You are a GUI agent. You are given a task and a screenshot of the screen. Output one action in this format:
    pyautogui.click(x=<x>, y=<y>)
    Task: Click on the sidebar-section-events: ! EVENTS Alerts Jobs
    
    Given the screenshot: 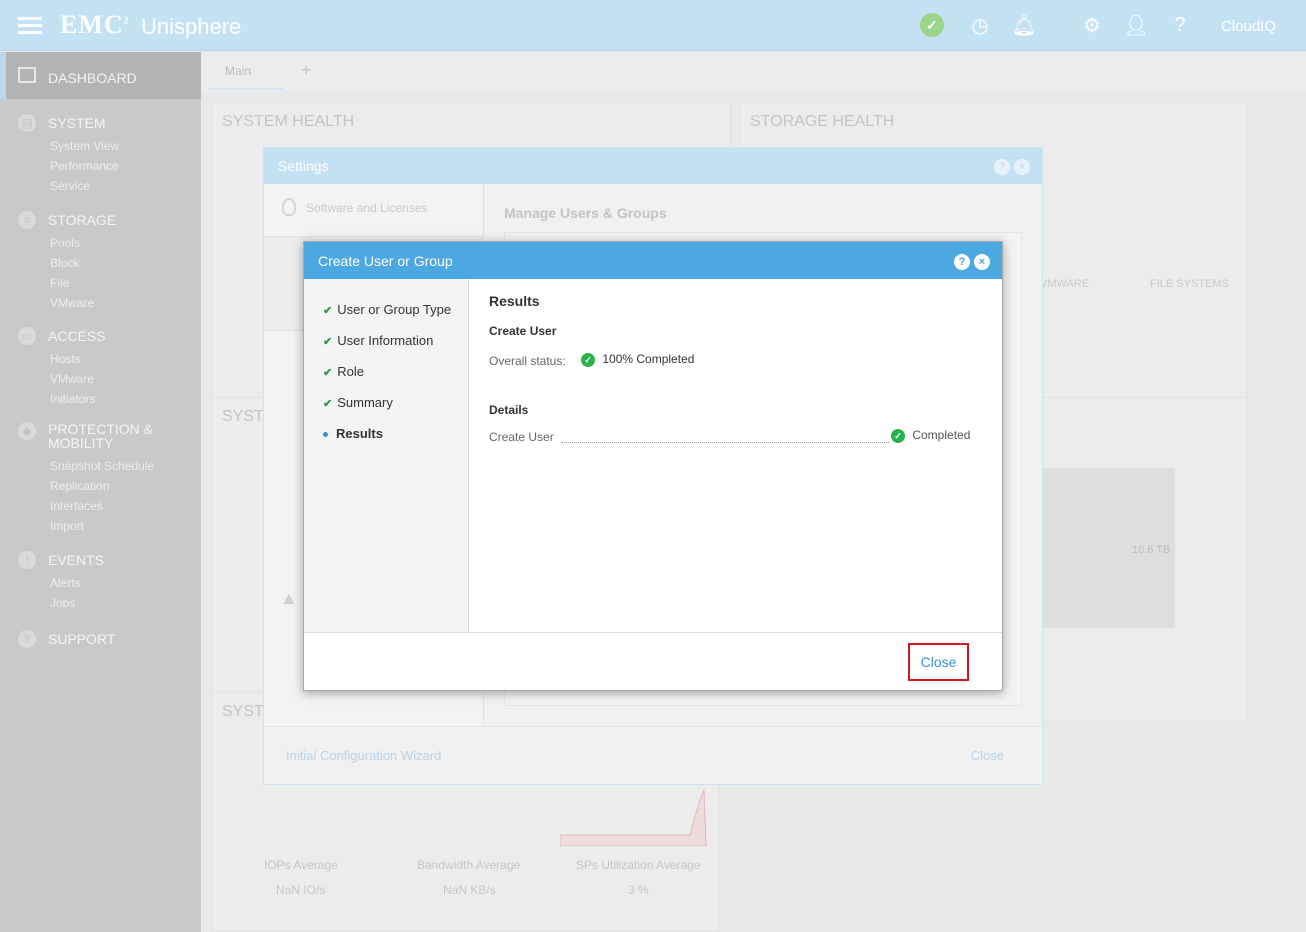 What is the action you would take?
    pyautogui.click(x=100, y=582)
    